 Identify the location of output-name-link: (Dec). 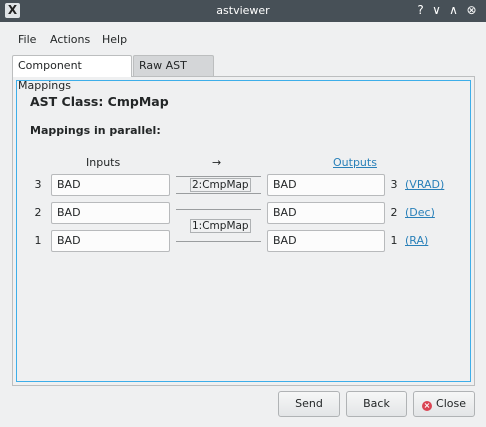
(420, 212).